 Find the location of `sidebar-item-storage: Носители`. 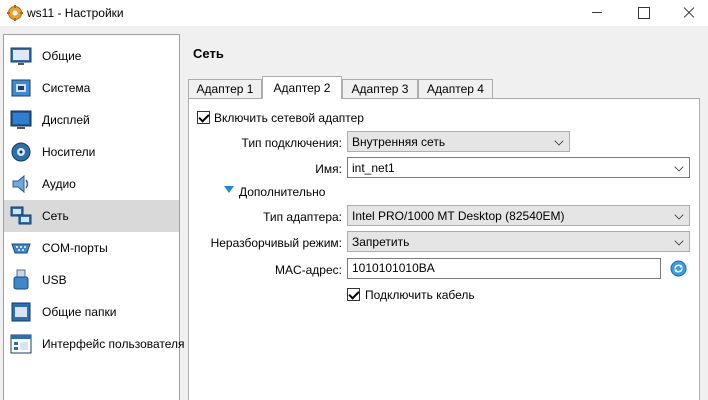

sidebar-item-storage: Носители is located at coordinates (91, 152).